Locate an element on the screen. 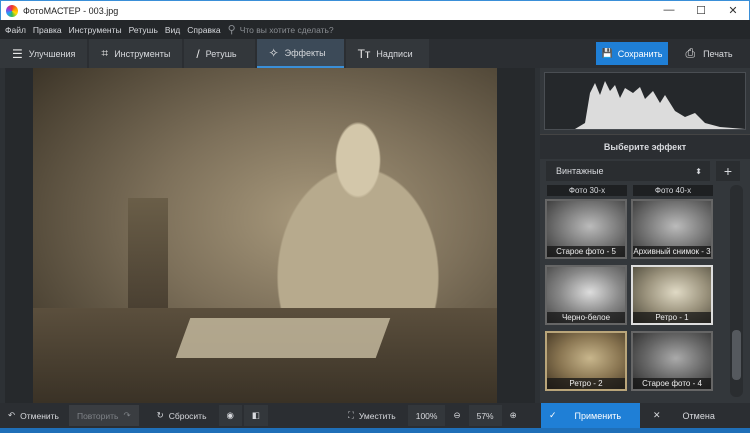 This screenshot has width=750, height=433. cancel-button: ✕ Отмена is located at coordinates (695, 415).